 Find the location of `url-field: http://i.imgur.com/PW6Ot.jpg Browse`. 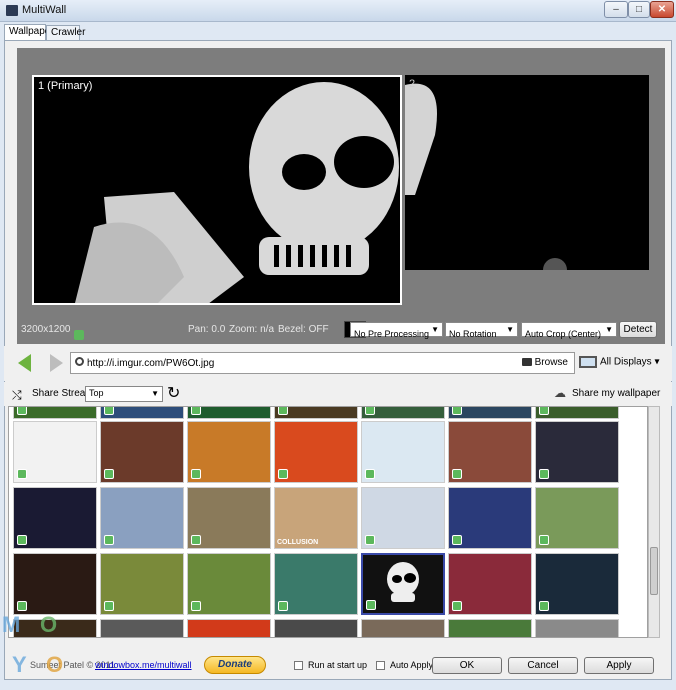

url-field: http://i.imgur.com/PW6Ot.jpg Browse is located at coordinates (322, 363).